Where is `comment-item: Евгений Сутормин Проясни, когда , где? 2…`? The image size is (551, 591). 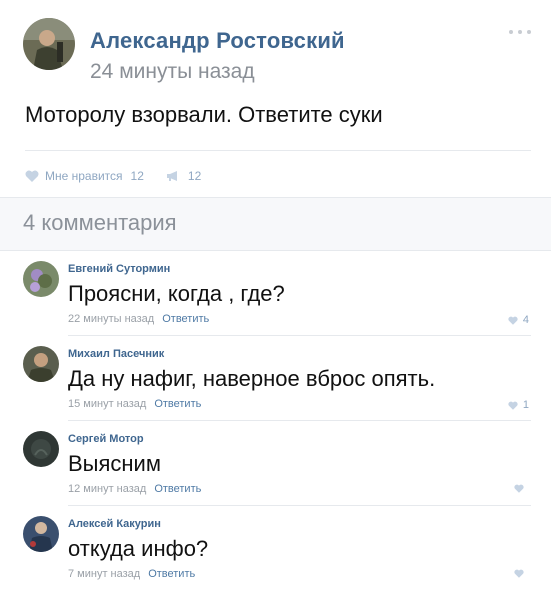 comment-item: Евгений Сутормин Проясни, когда , где? 2… is located at coordinates (275, 293).